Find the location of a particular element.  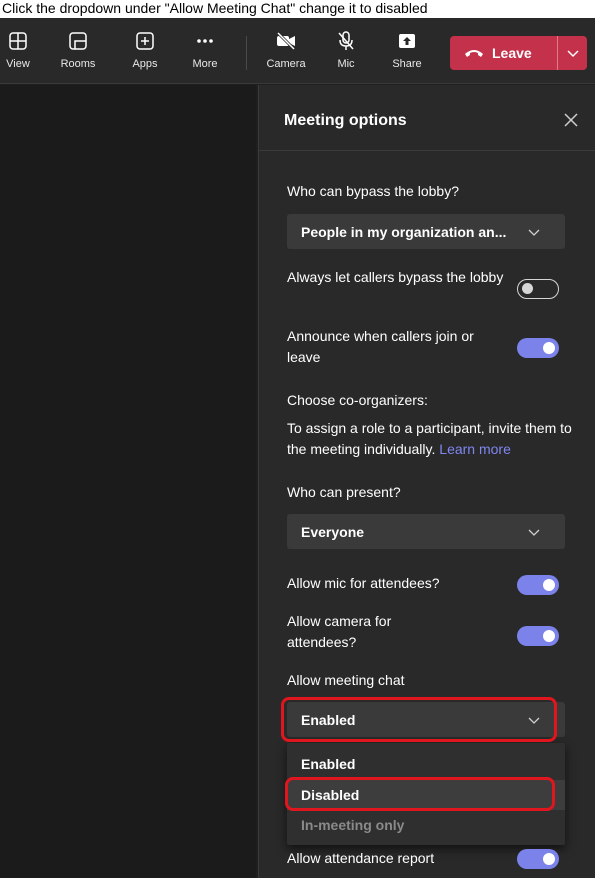

mic-button: Mic is located at coordinates (346, 54).